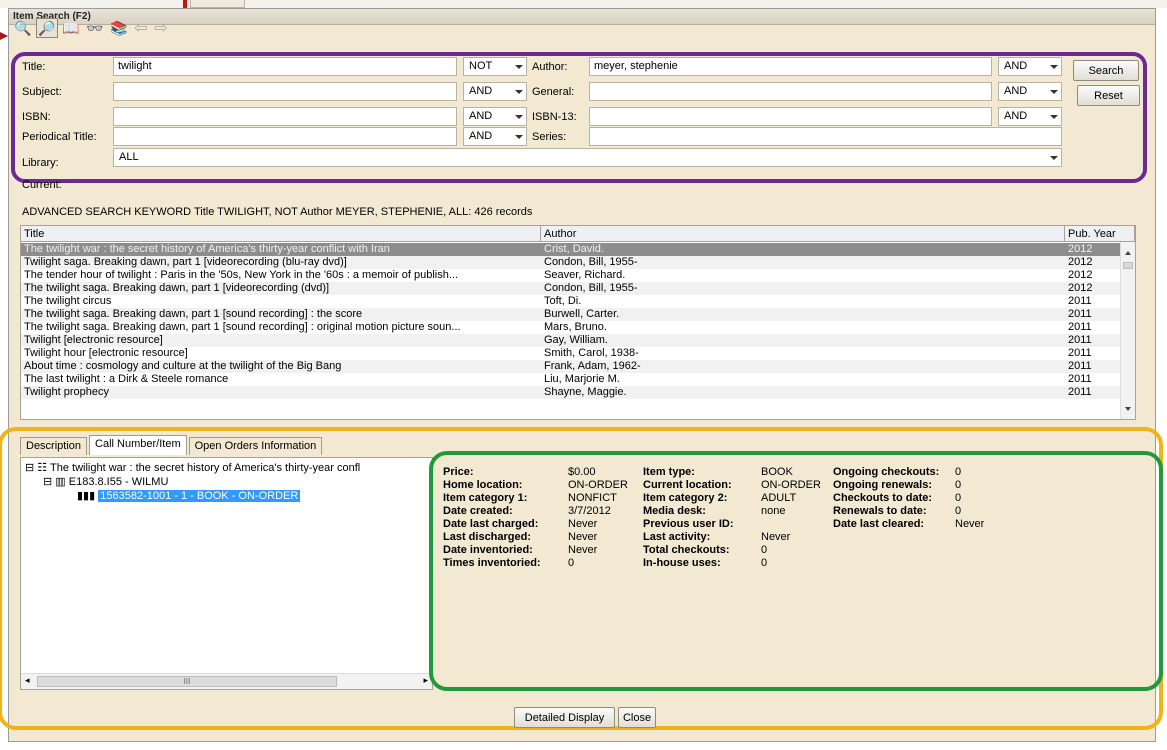  What do you see at coordinates (495, 91) in the screenshot?
I see `subject-operator-select: AND` at bounding box center [495, 91].